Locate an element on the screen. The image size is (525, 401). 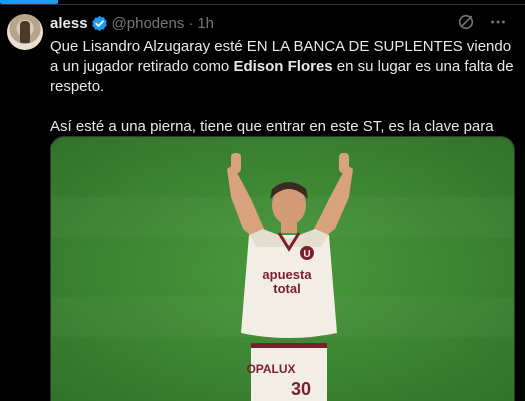
shorts-sponsor: OPALUX is located at coordinates (270, 369).